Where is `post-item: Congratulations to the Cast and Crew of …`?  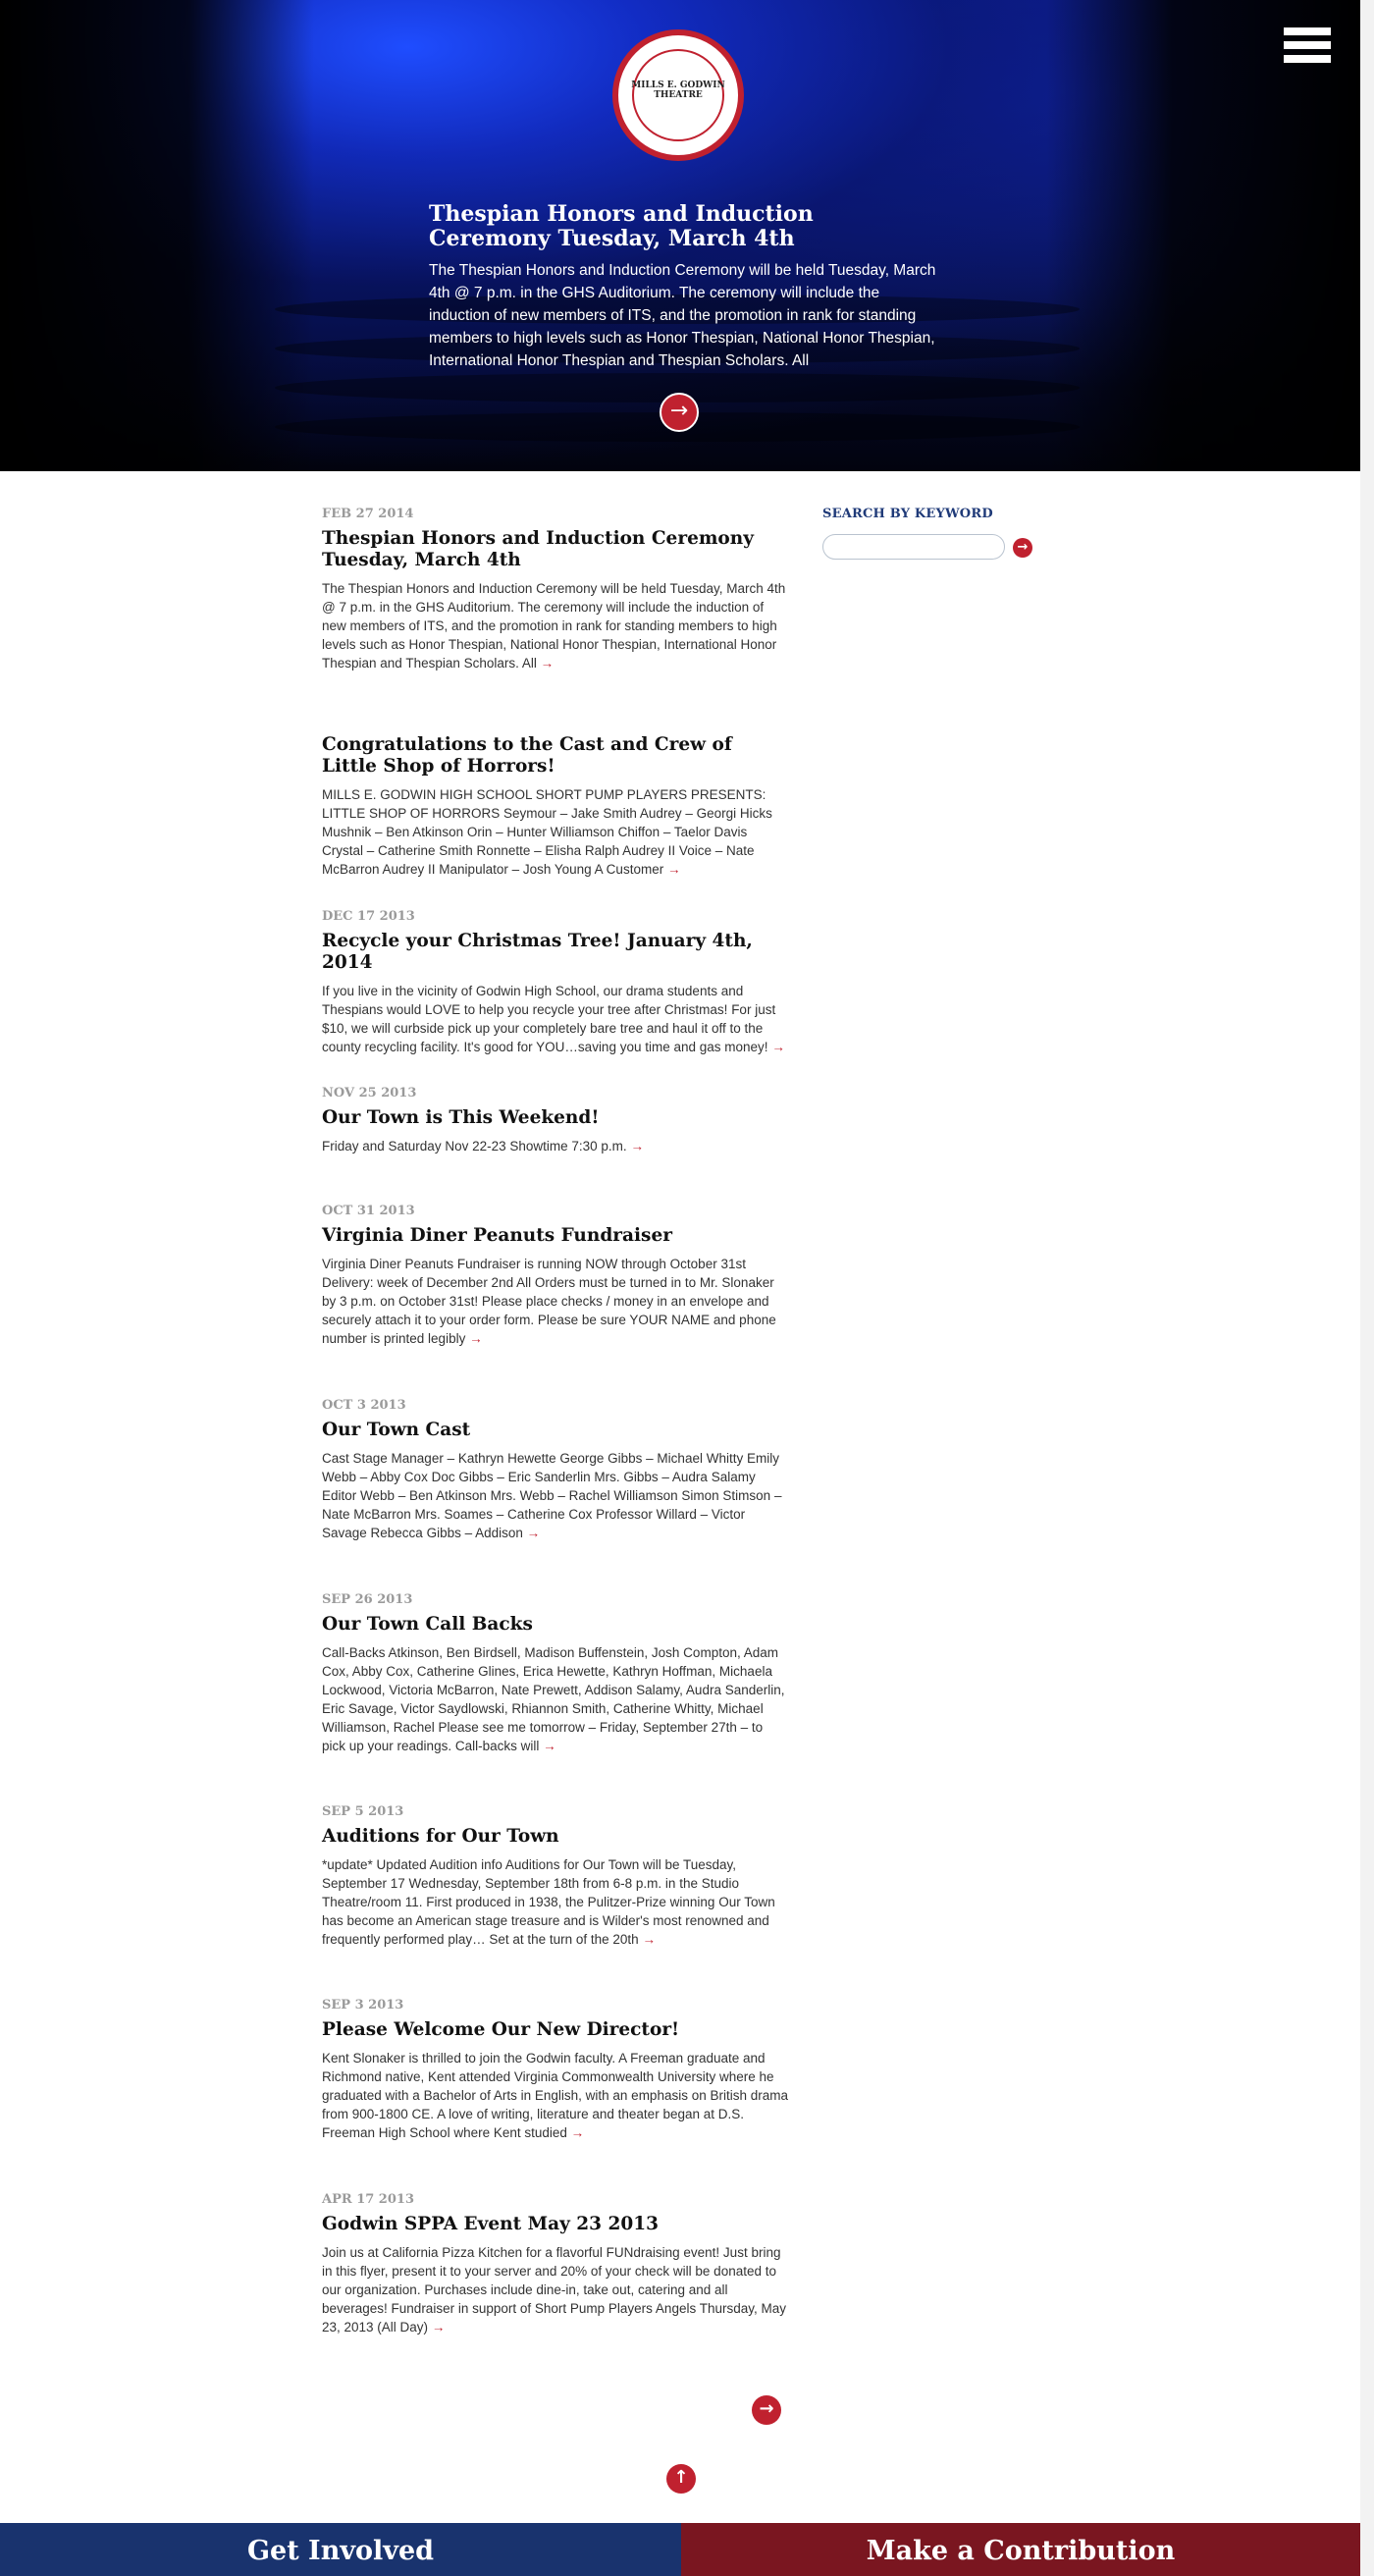 post-item: Congratulations to the Cast and Crew of … is located at coordinates (556, 811).